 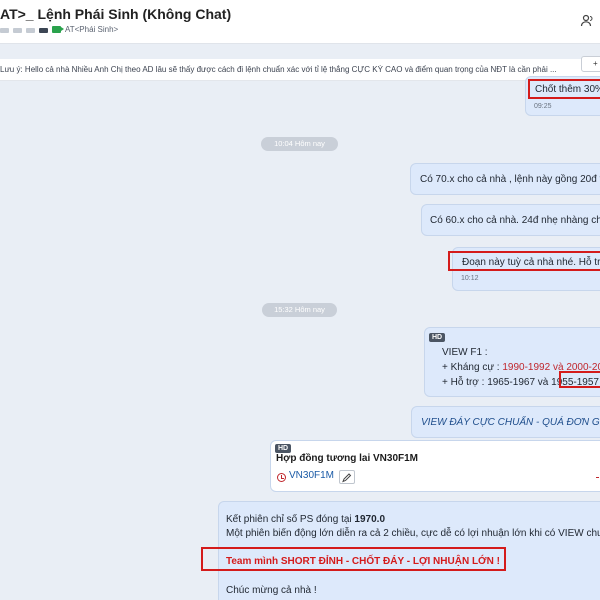 I want to click on pinned-expand-button: +, so click(x=590, y=64).